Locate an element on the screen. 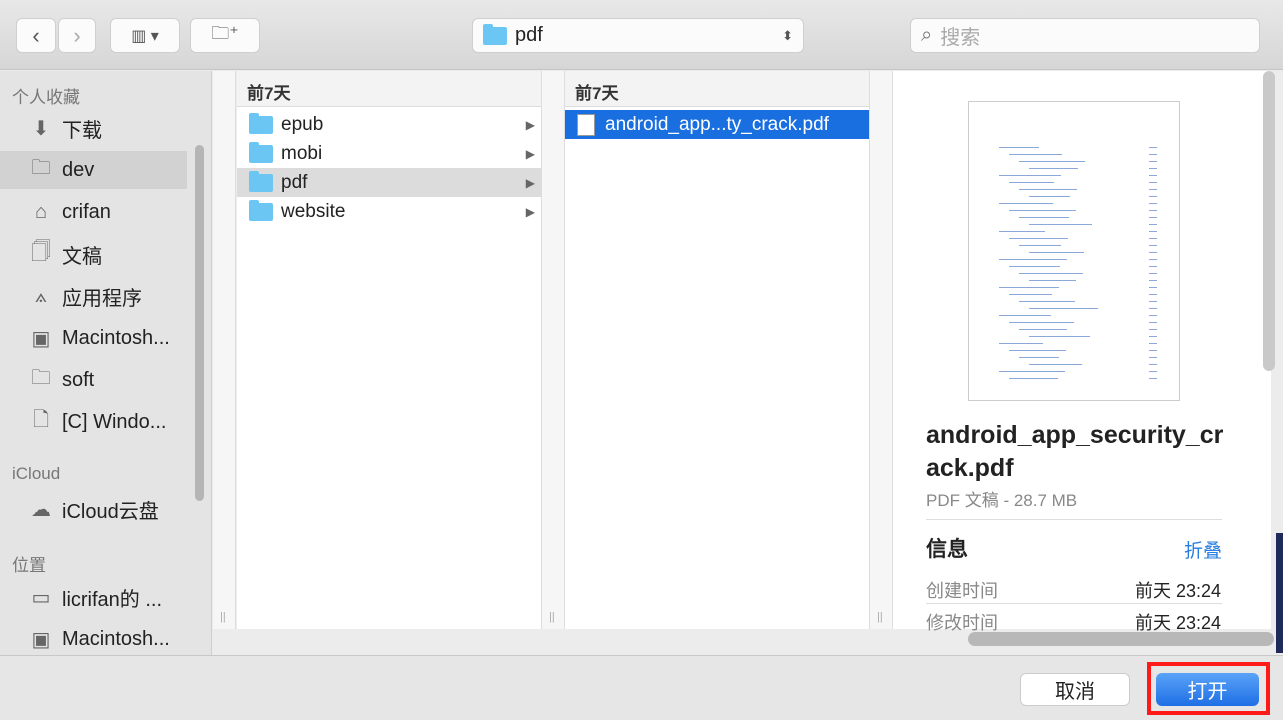 This screenshot has height=720, width=1283. chevron-right-icon: › is located at coordinates (77, 35).